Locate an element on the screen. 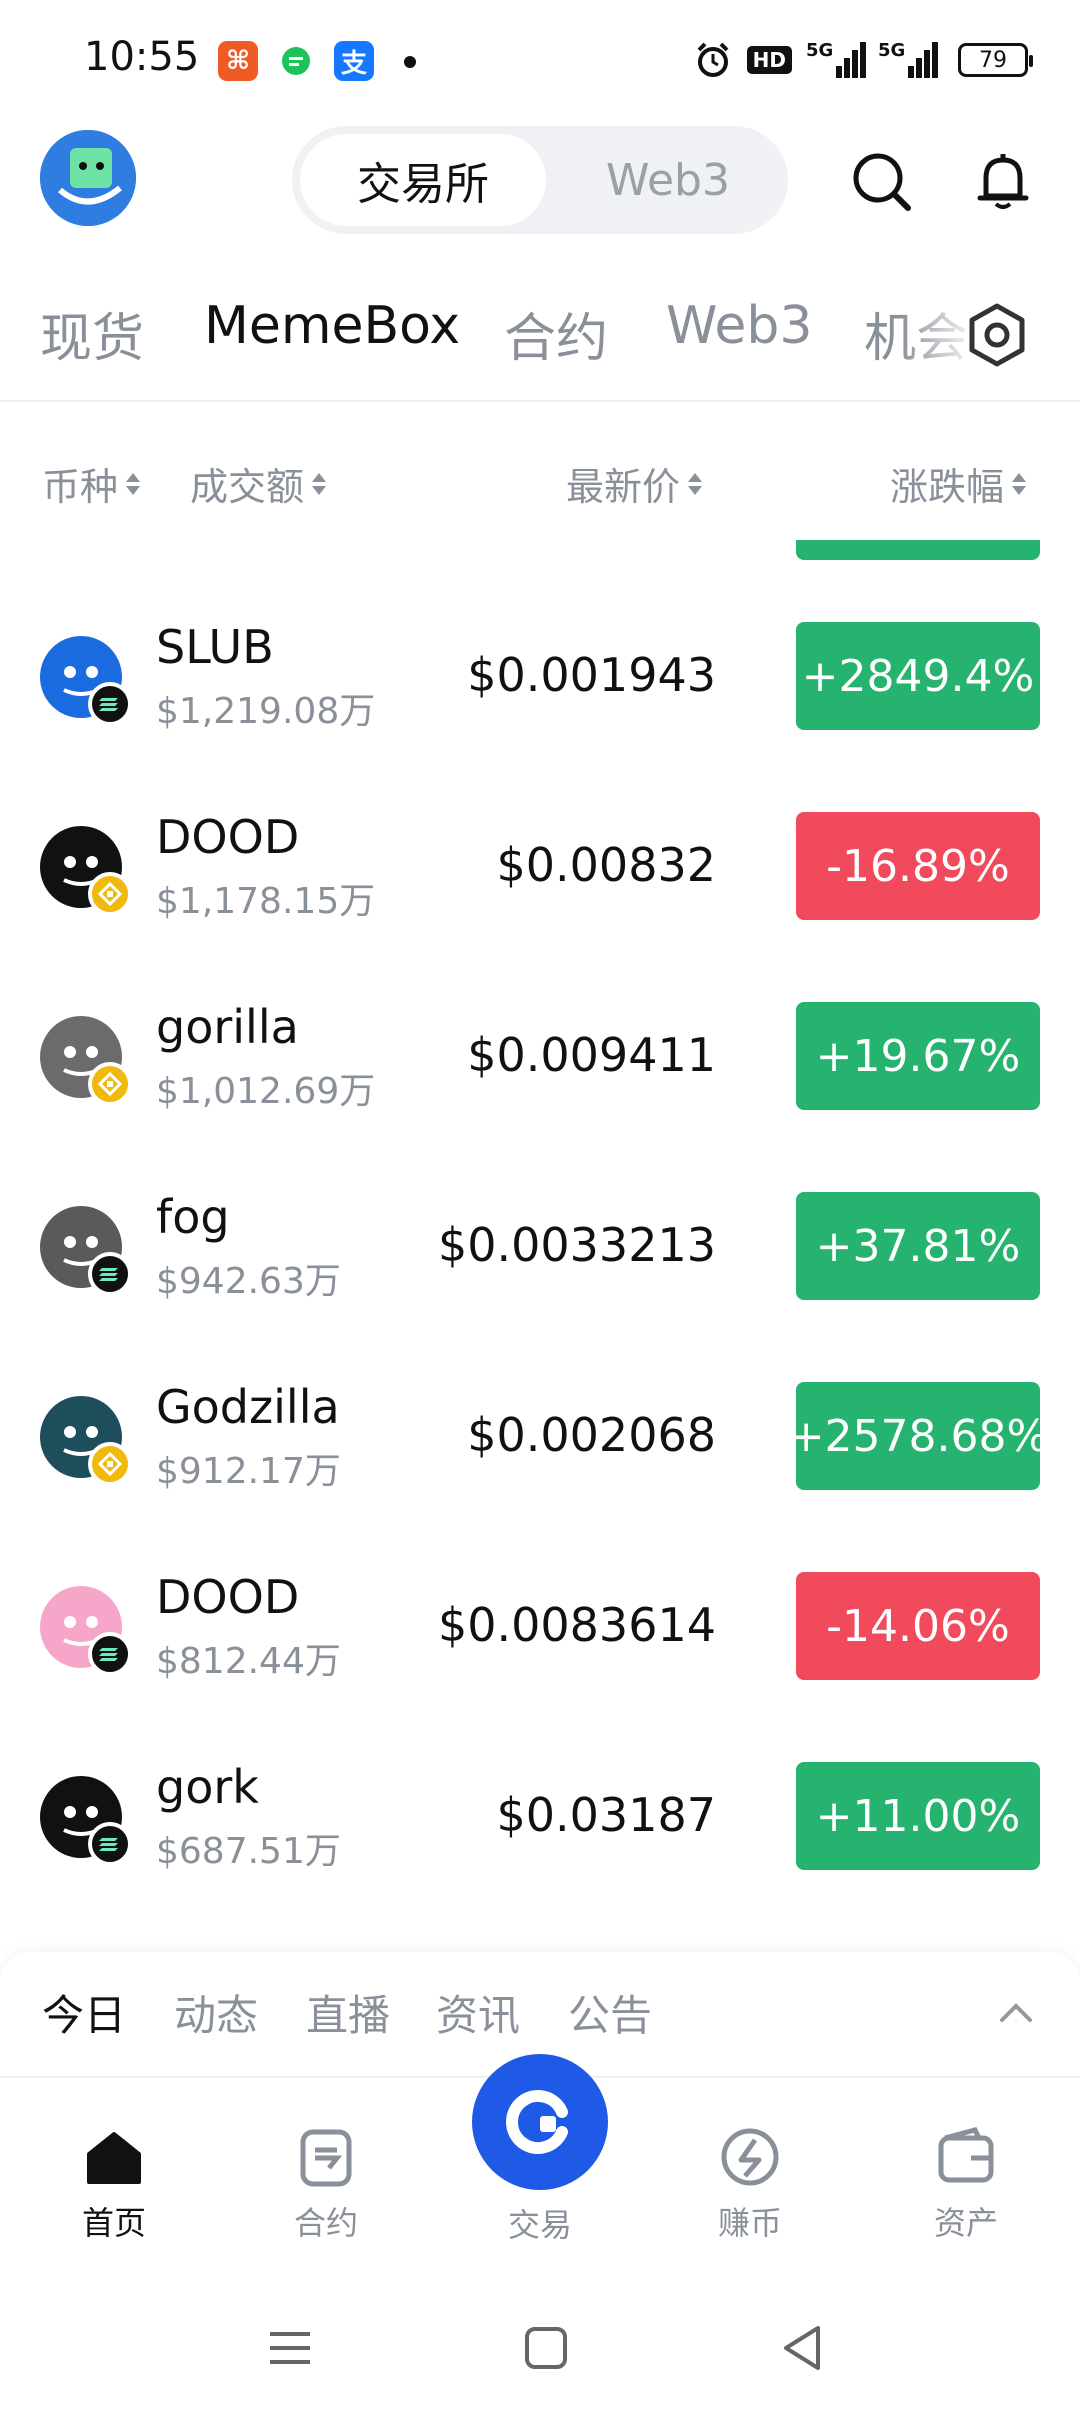 The image size is (1080, 2412). tab-web3: Web3 is located at coordinates (668, 180).